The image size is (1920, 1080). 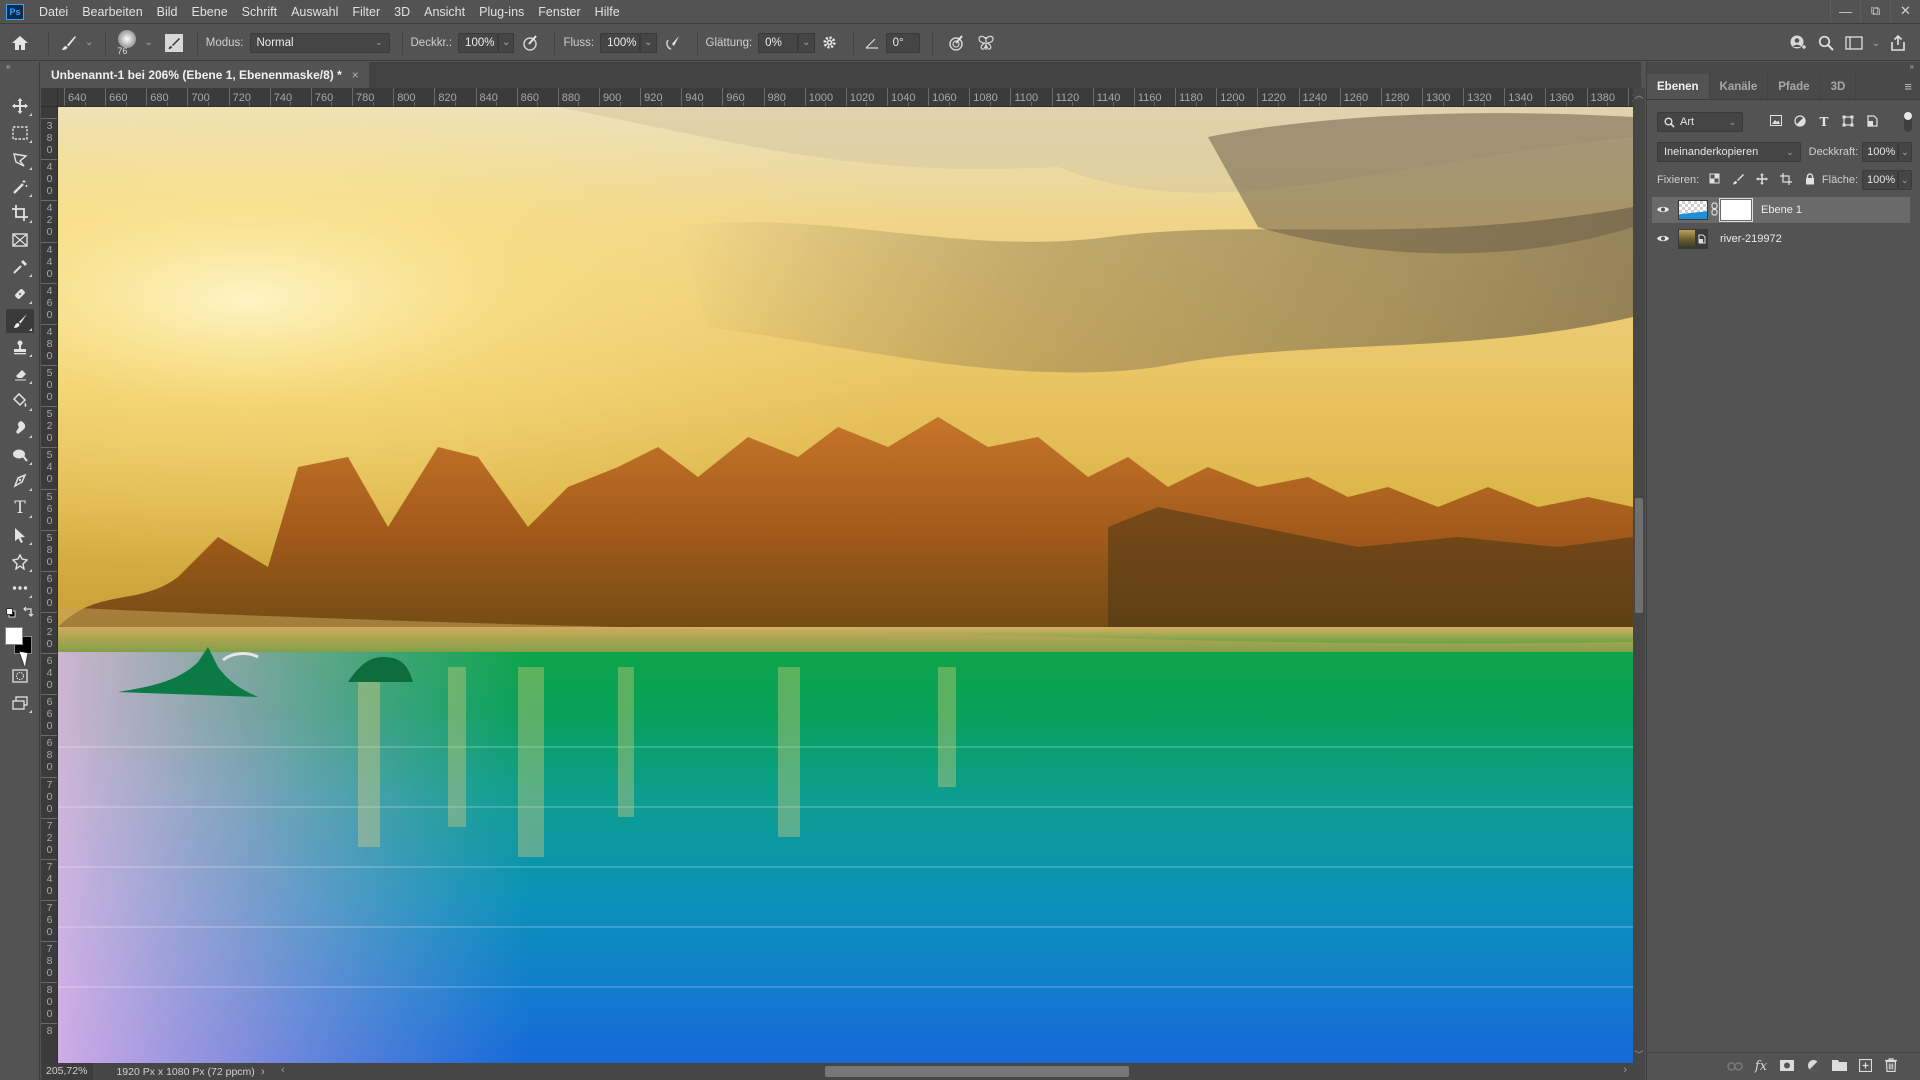 What do you see at coordinates (1839, 86) in the screenshot?
I see `tab-3d: 3D` at bounding box center [1839, 86].